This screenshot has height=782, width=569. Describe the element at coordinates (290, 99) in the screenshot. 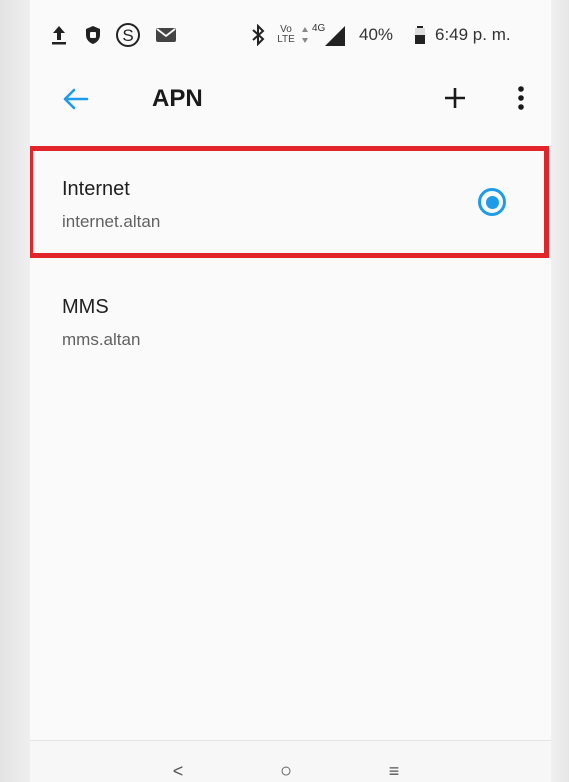

I see `app-bar: APN` at that location.